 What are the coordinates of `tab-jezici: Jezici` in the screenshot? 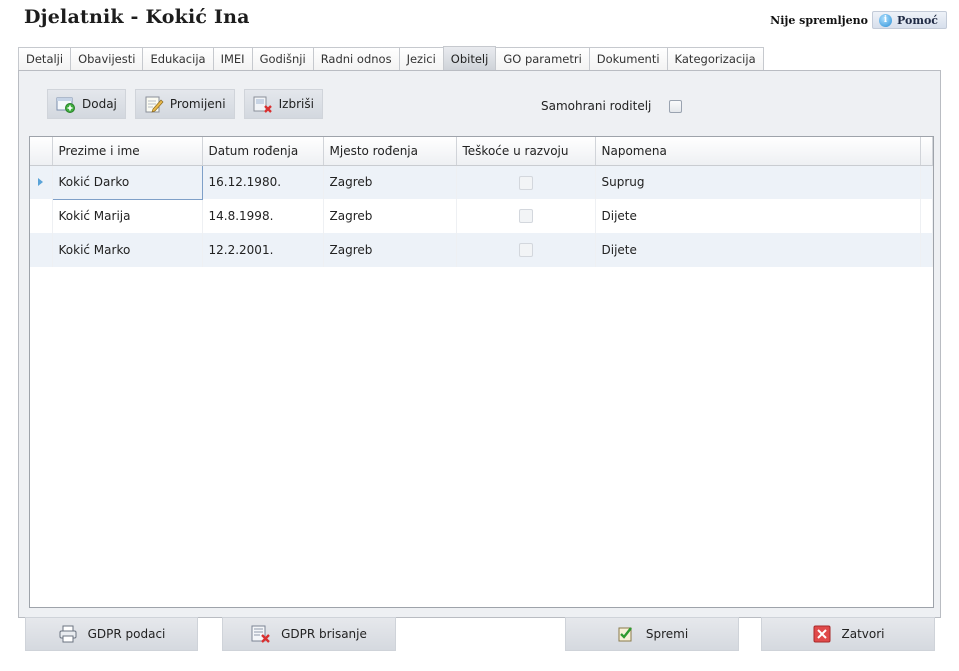 It's located at (421, 58).